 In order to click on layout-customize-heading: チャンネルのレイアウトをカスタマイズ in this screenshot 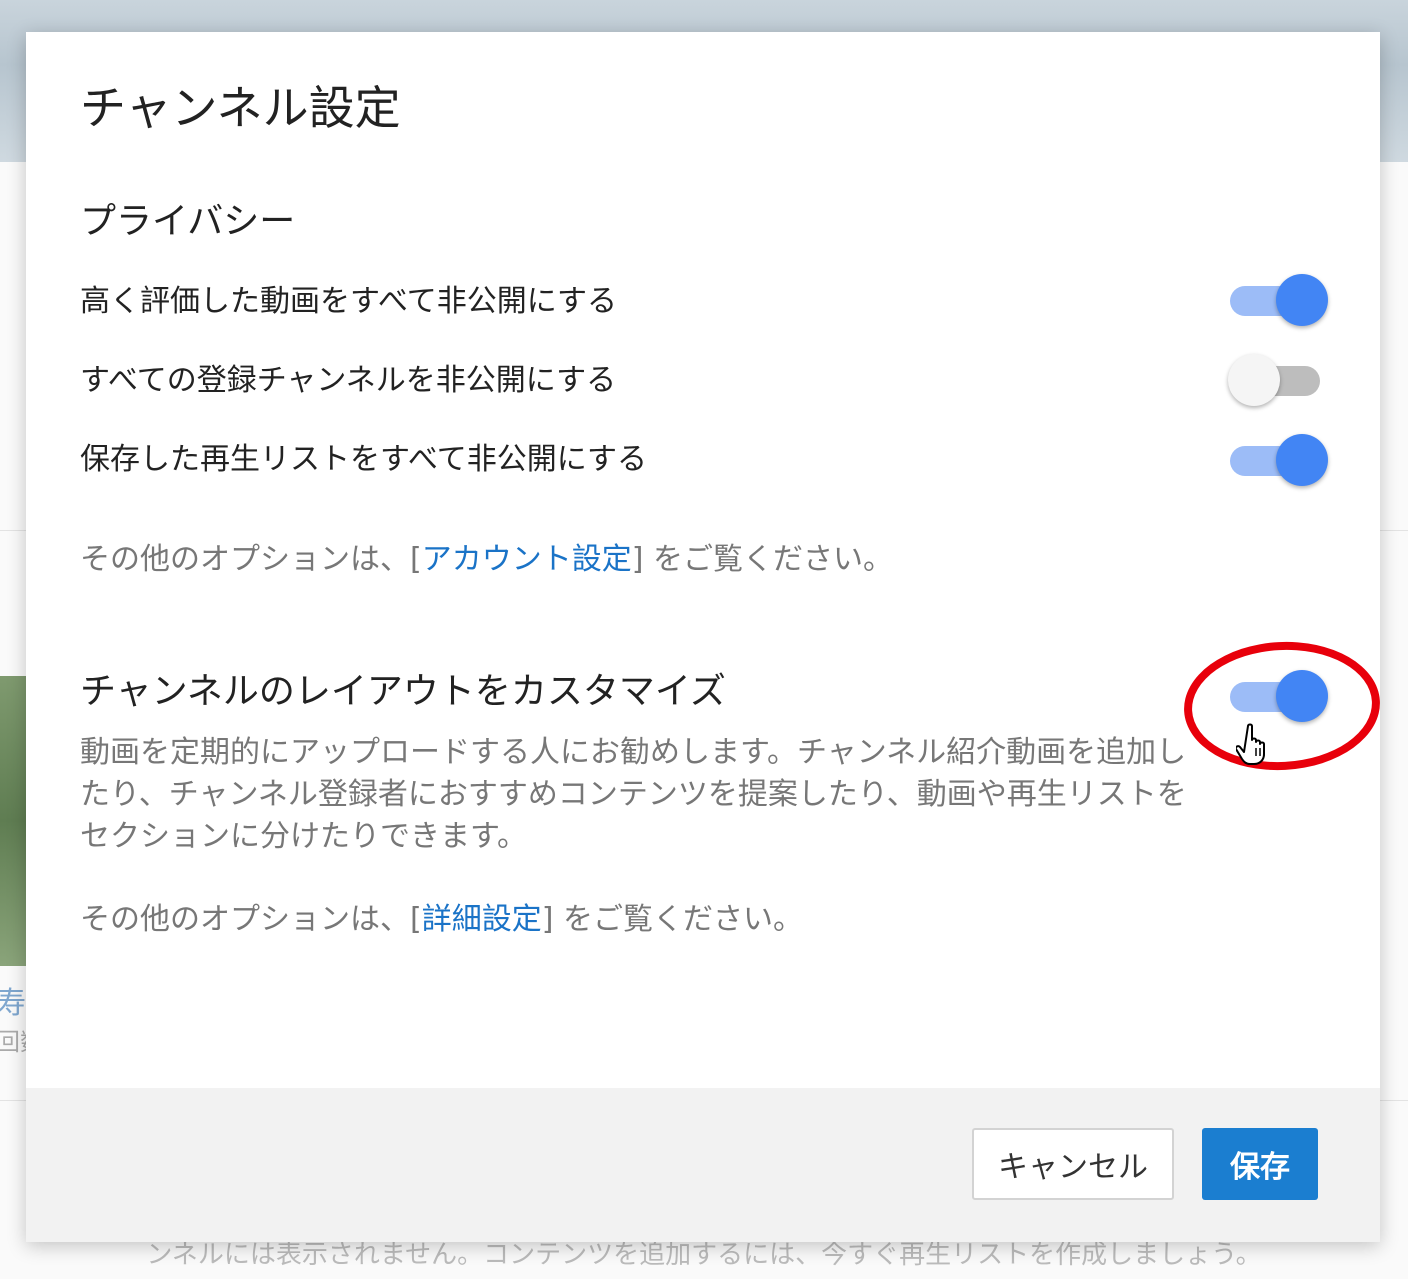, I will do `click(403, 691)`.